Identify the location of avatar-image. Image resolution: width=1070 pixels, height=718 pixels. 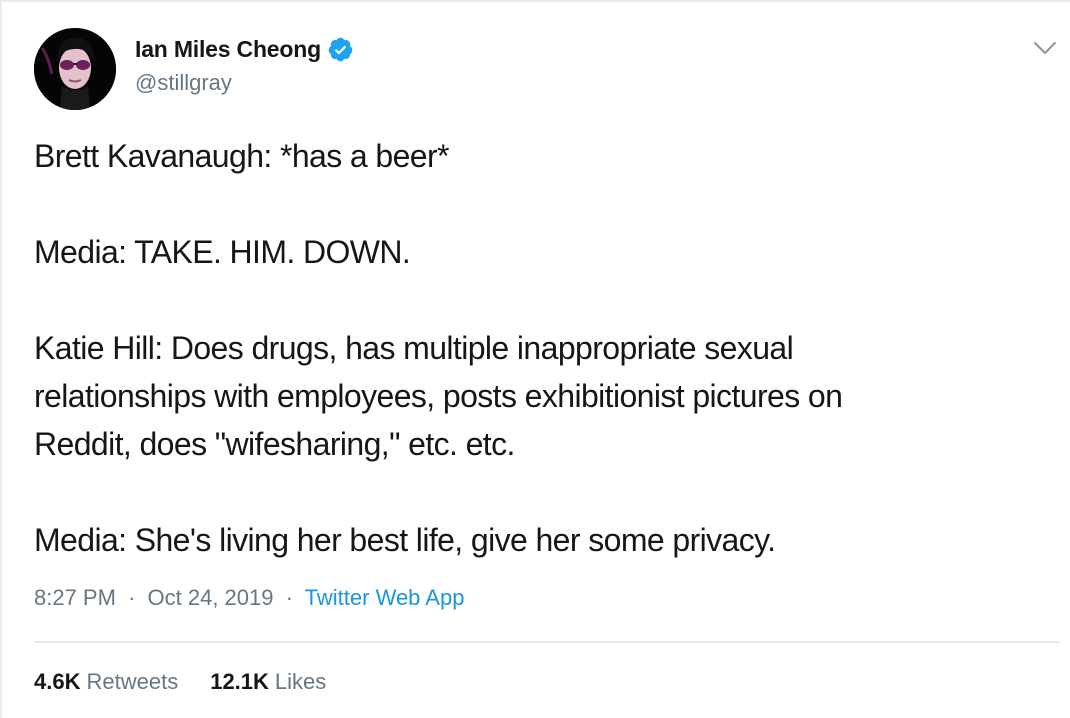
(75, 69).